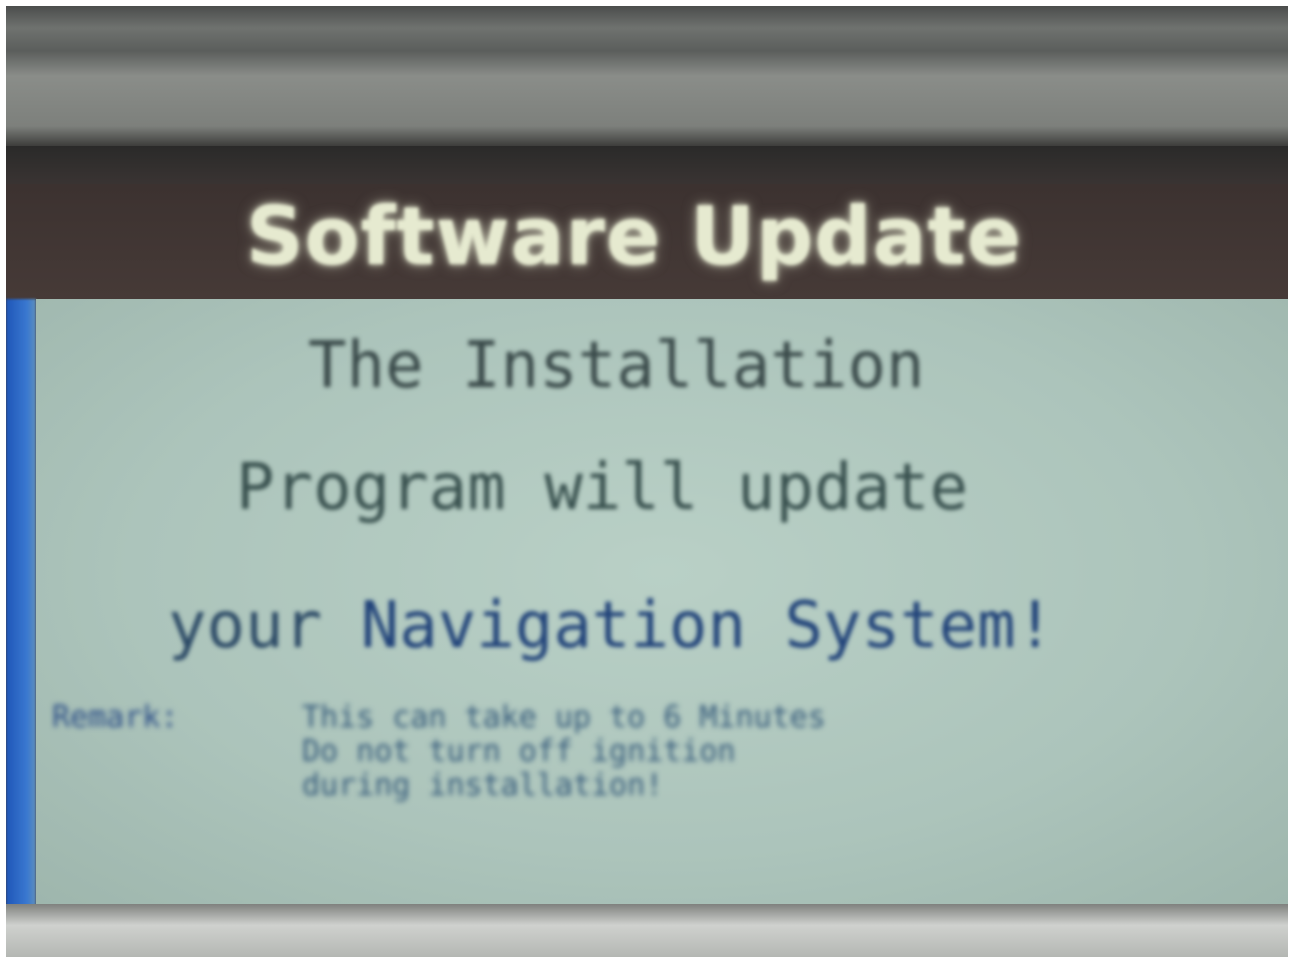 The image size is (1296, 963). I want to click on message-line-1: The Installation, so click(616, 366).